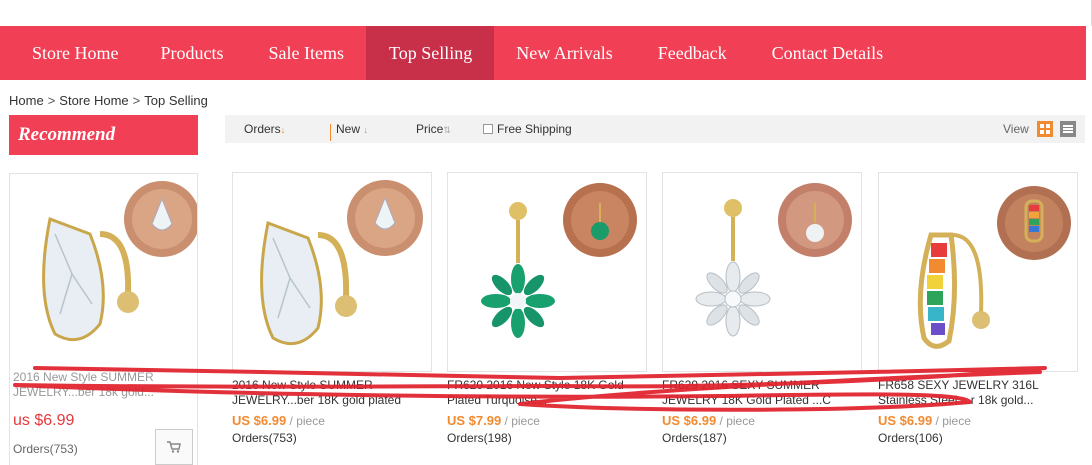  I want to click on free-shipping-filter: Free Shipping, so click(527, 129).